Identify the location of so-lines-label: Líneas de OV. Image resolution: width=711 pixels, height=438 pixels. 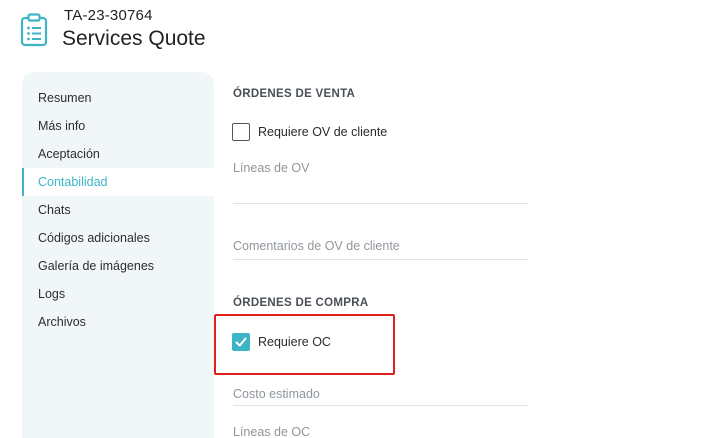
(271, 168).